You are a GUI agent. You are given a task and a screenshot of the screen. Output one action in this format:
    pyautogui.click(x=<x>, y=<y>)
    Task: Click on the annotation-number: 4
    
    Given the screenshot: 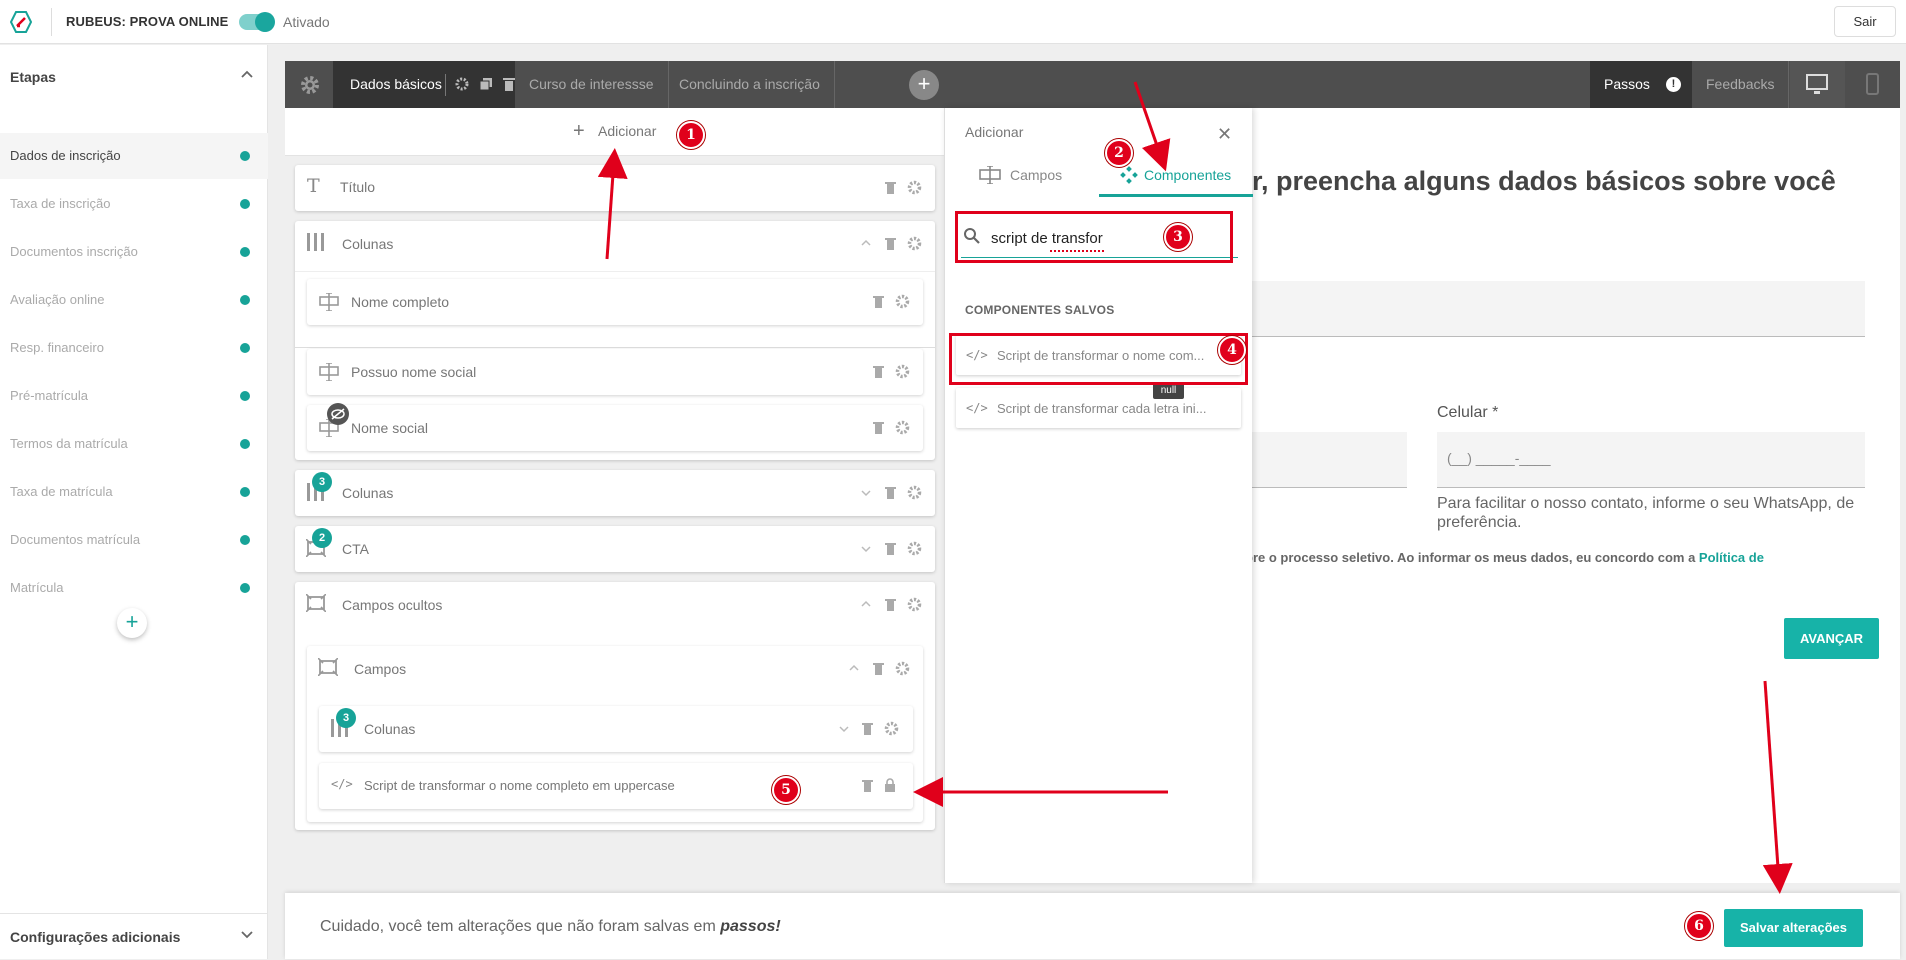 What is the action you would take?
    pyautogui.click(x=1232, y=350)
    